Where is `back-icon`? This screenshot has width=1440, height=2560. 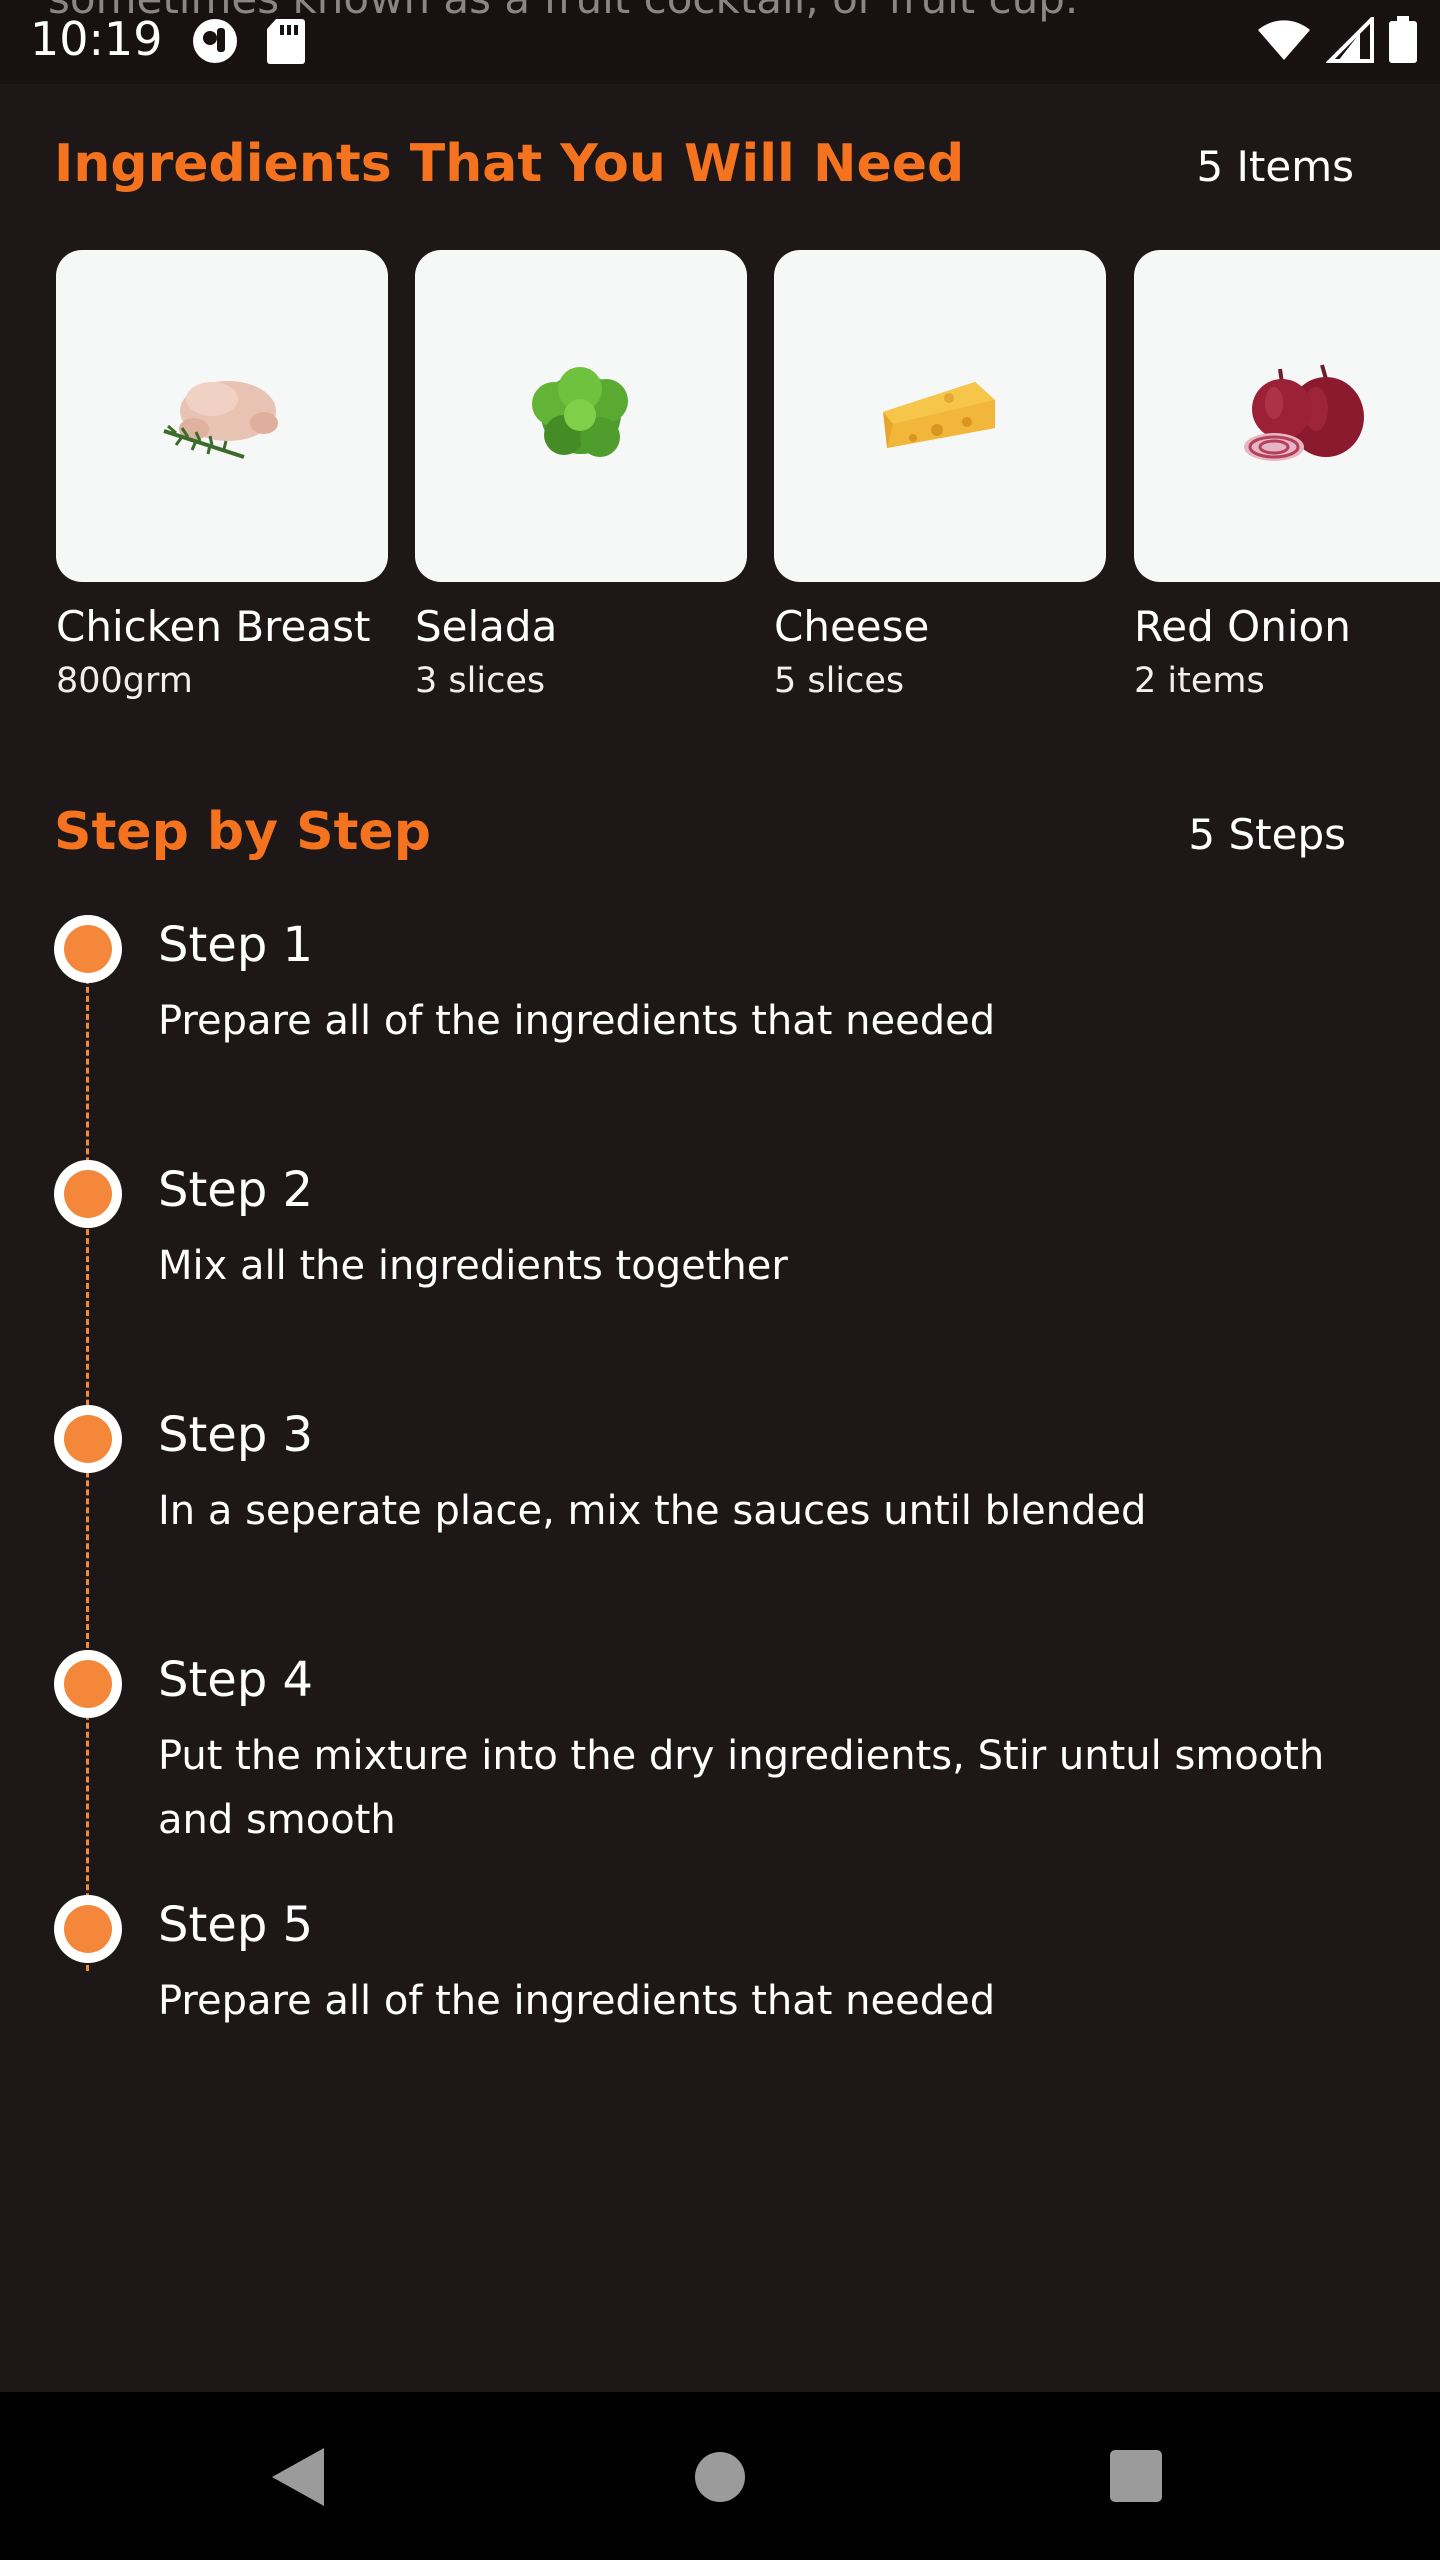
back-icon is located at coordinates (298, 2479).